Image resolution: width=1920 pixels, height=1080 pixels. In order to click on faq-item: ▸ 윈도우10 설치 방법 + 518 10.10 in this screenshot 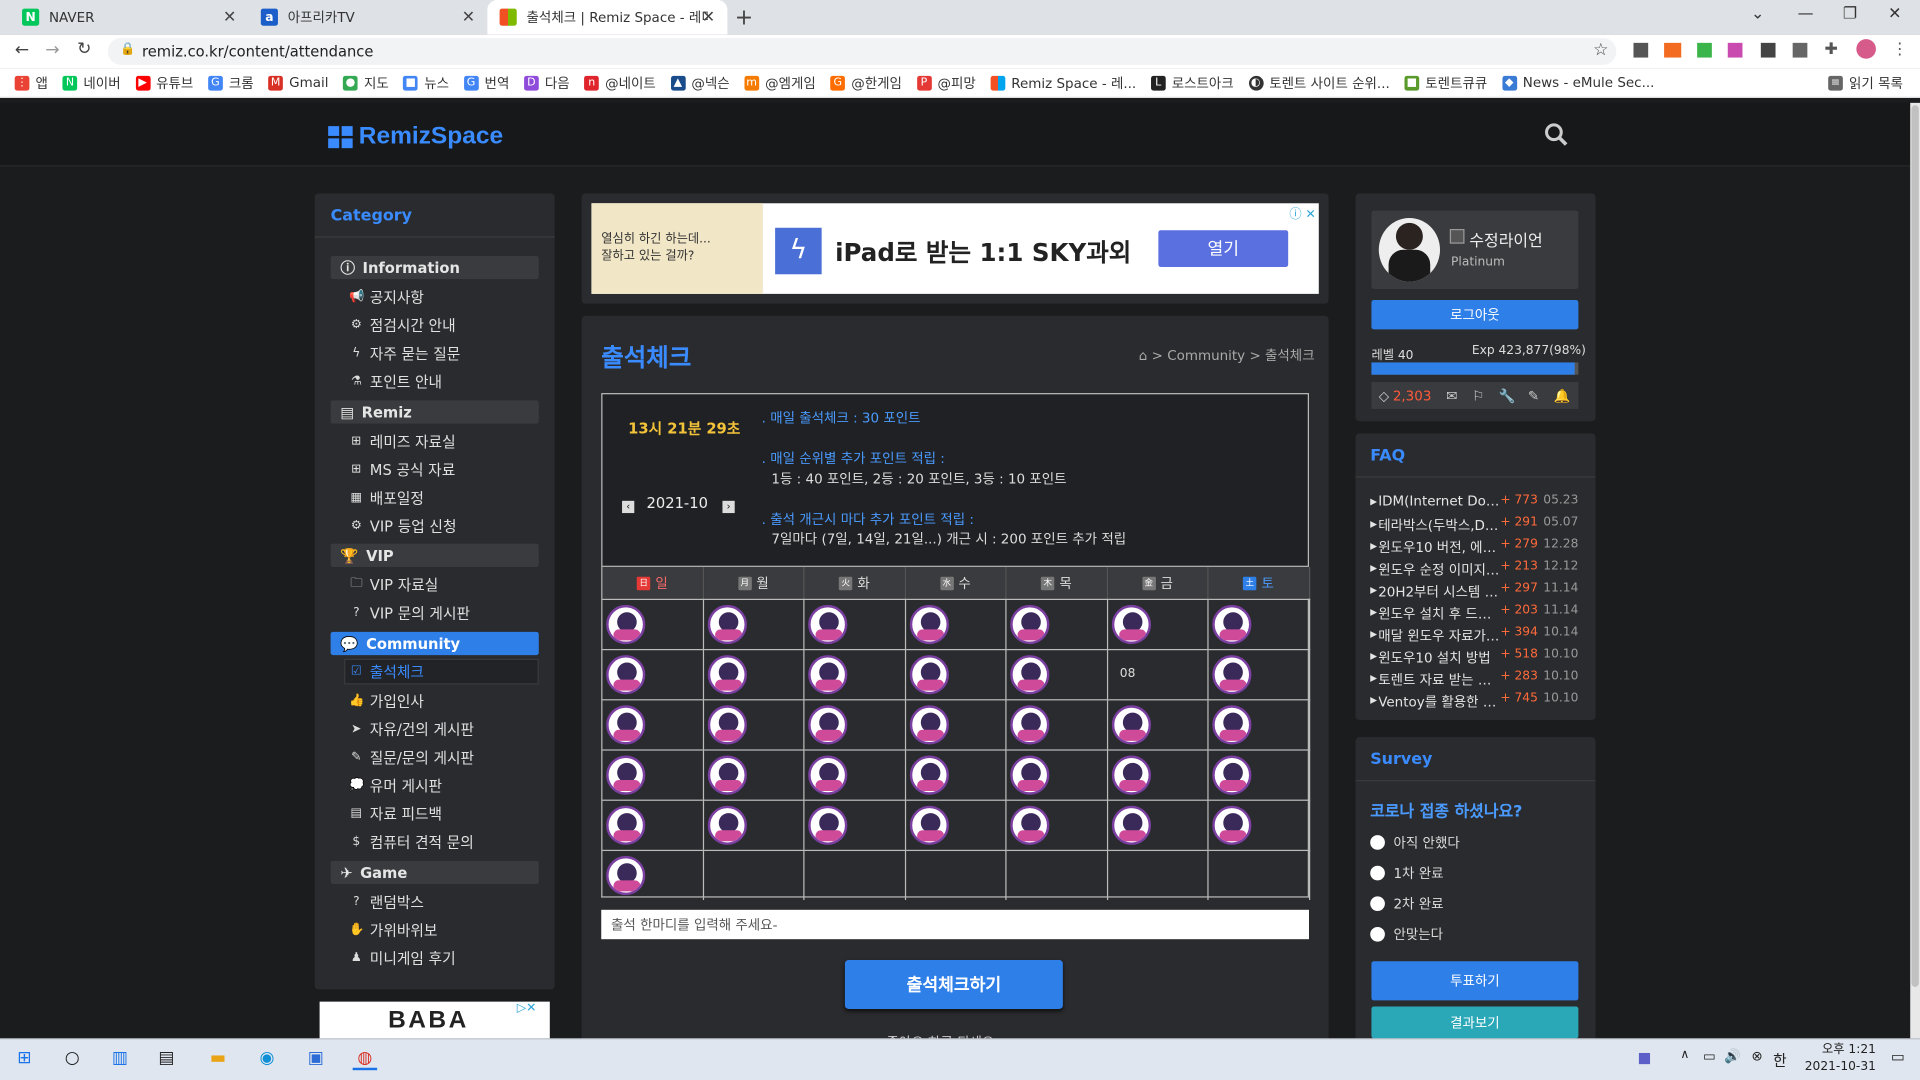, I will do `click(1474, 658)`.